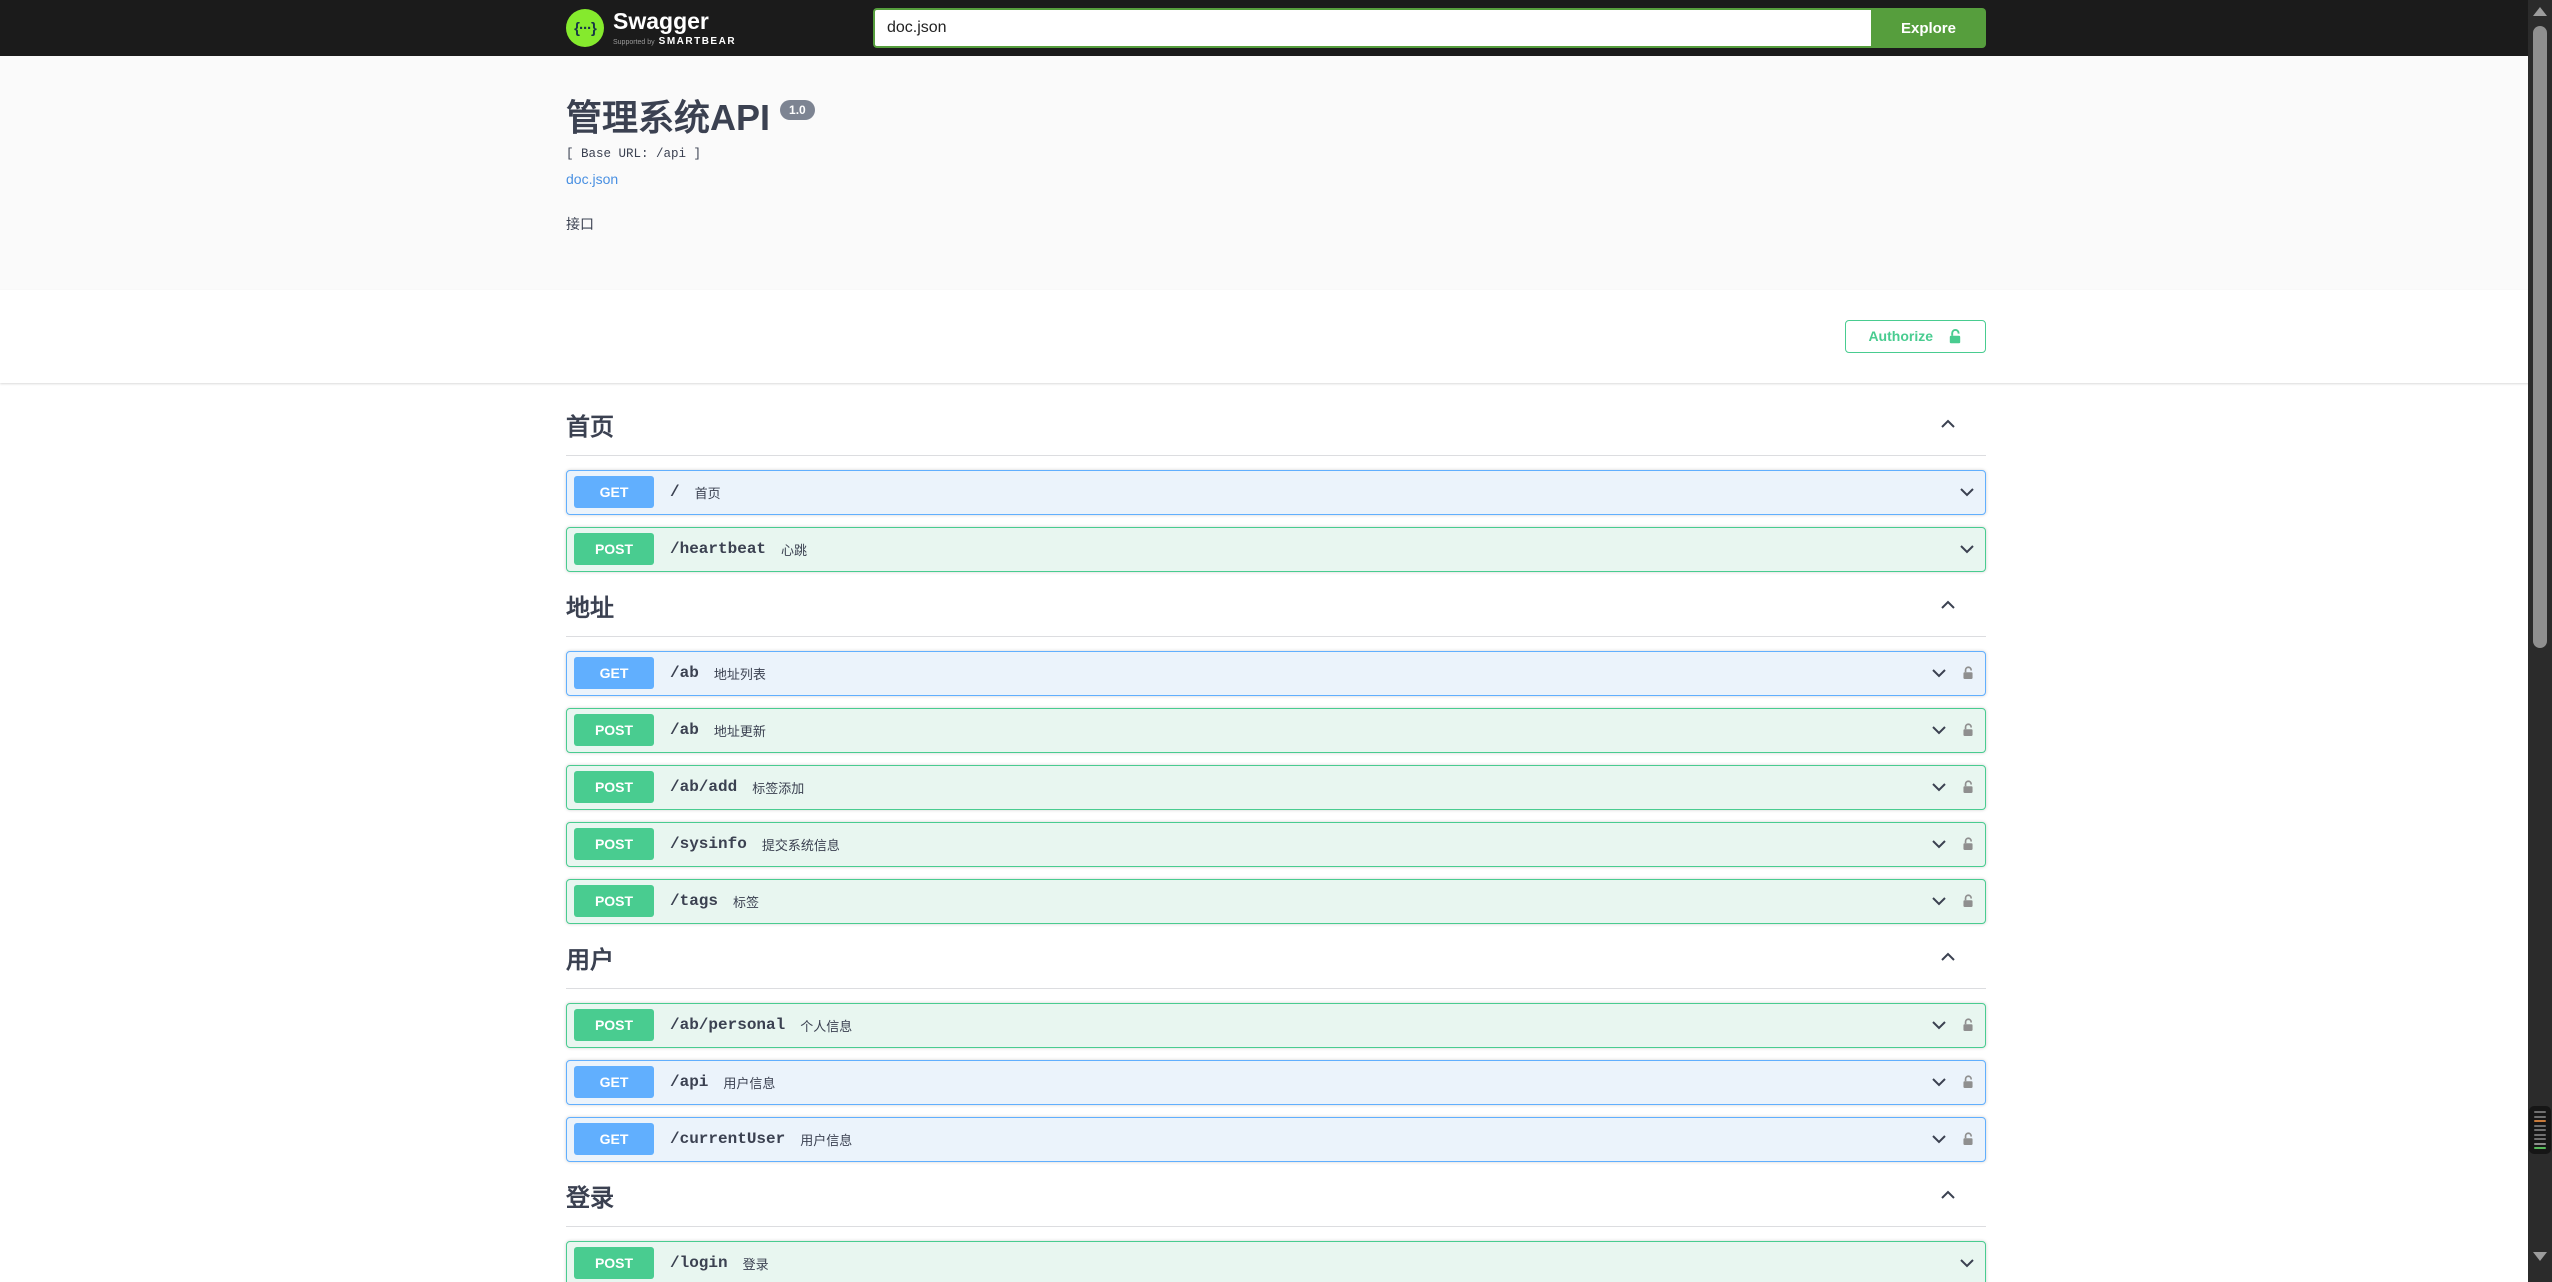 This screenshot has height=1282, width=2552. Describe the element at coordinates (590, 427) in the screenshot. I see `tag-section-title: 首页` at that location.